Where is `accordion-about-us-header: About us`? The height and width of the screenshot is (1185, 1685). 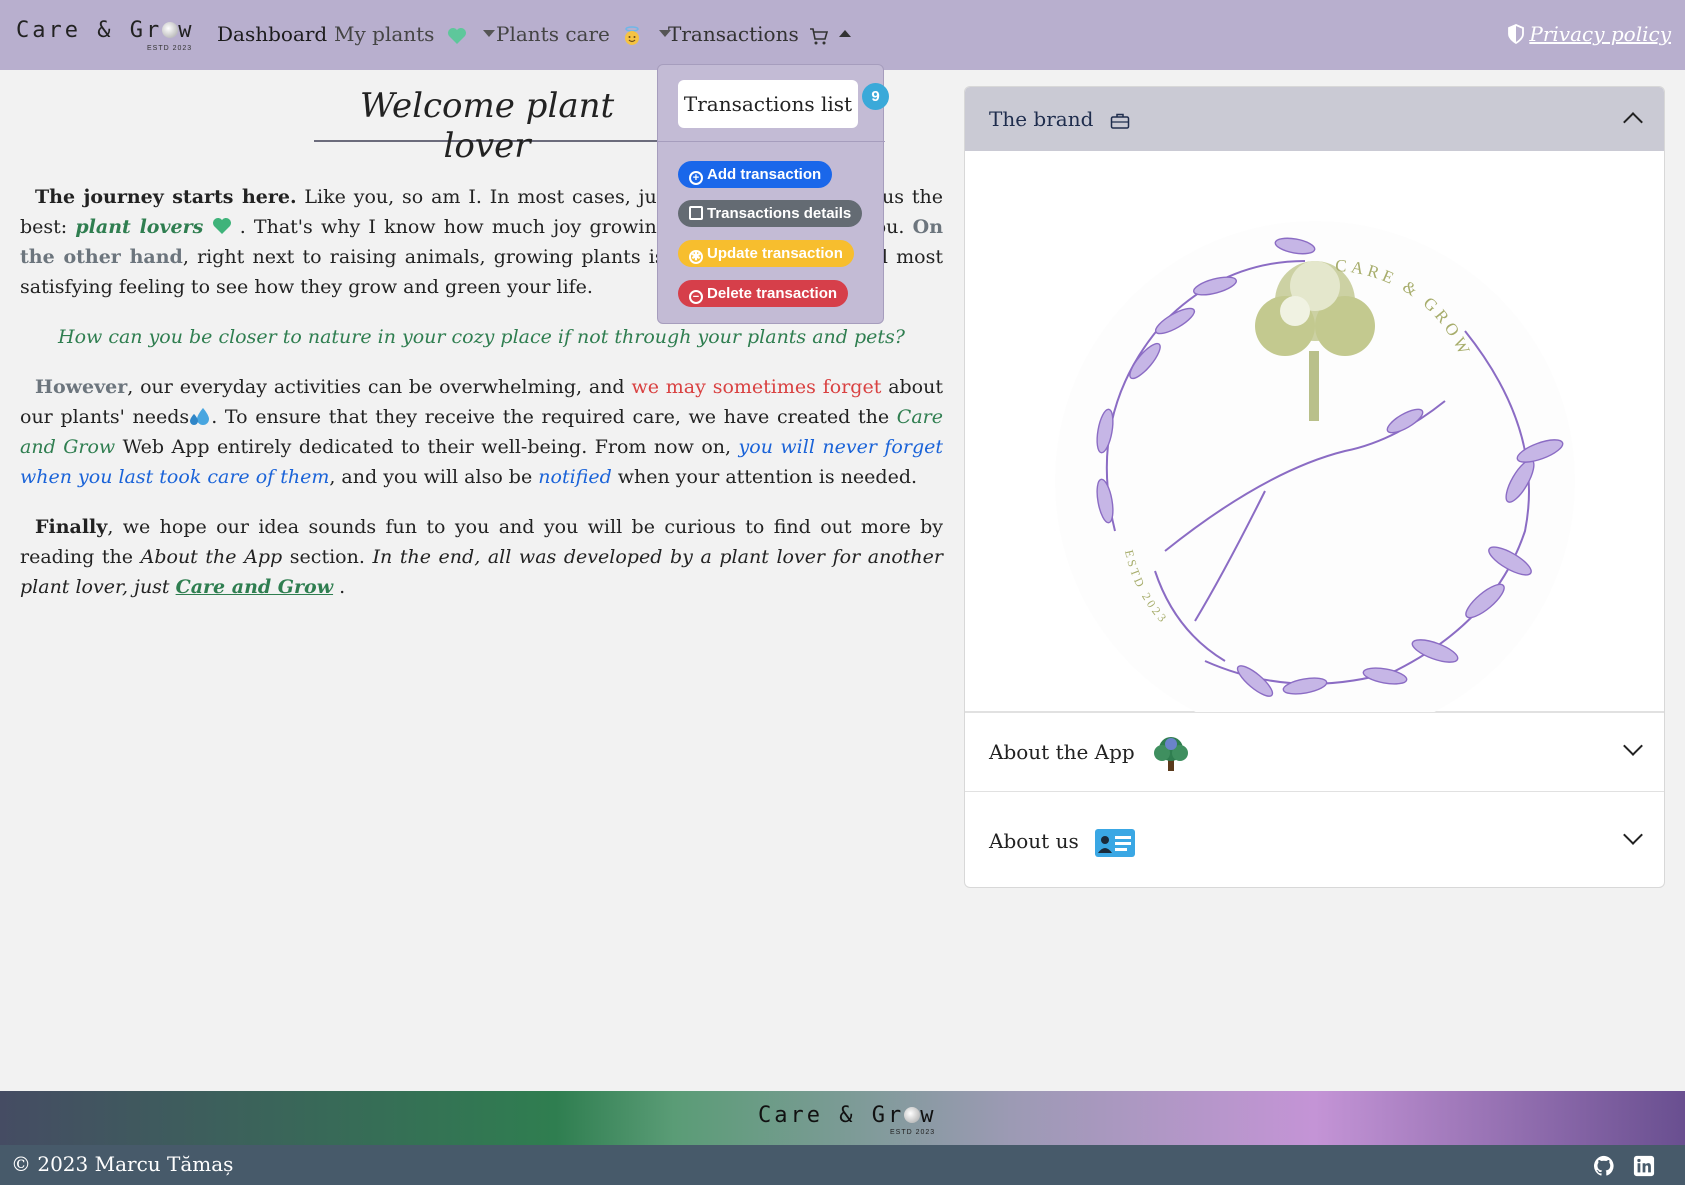 accordion-about-us-header: About us is located at coordinates (1314, 839).